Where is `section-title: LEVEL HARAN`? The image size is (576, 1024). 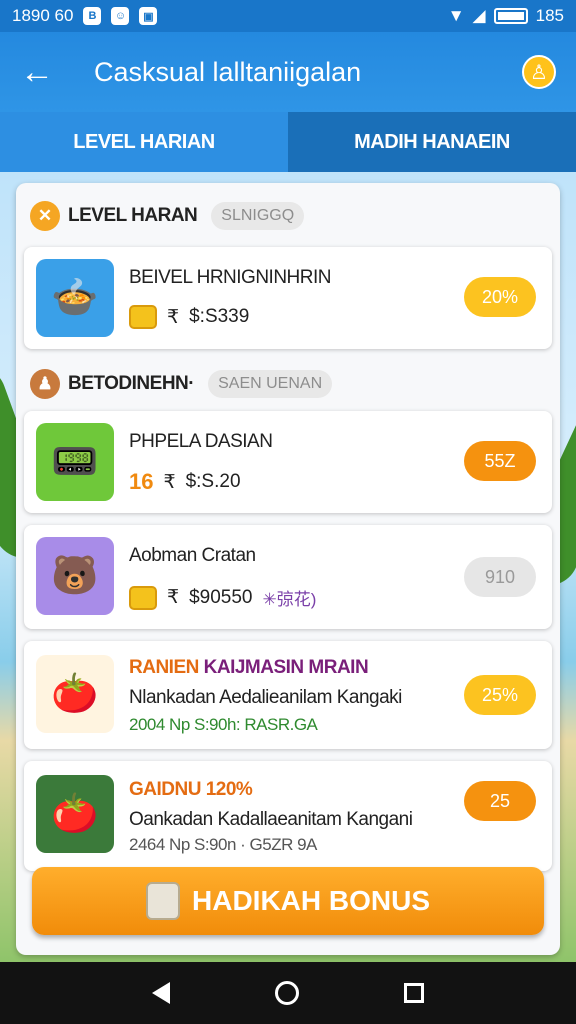
section-title: LEVEL HARAN is located at coordinates (133, 215).